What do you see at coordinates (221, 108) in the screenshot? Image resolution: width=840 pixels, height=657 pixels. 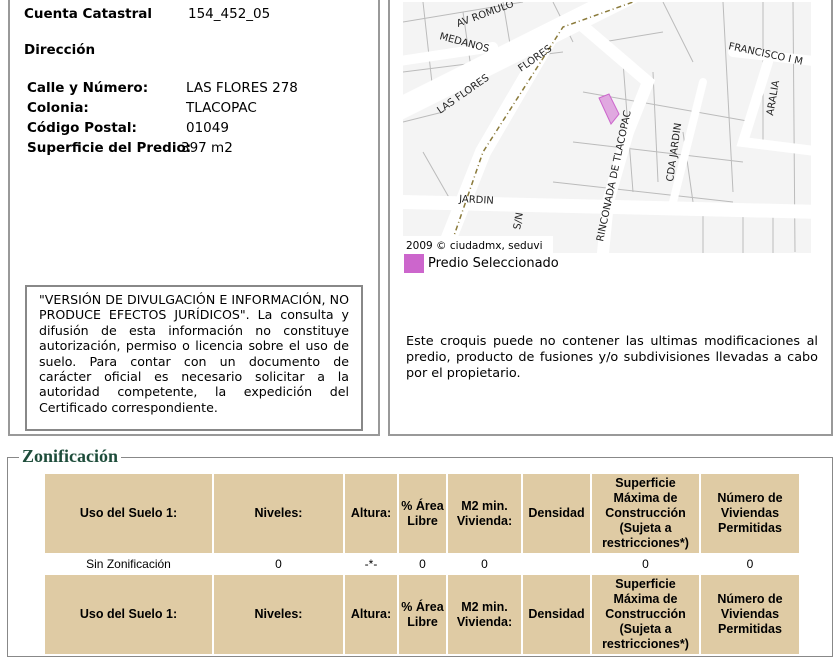 I see `colonia-value: TLACOPAC` at bounding box center [221, 108].